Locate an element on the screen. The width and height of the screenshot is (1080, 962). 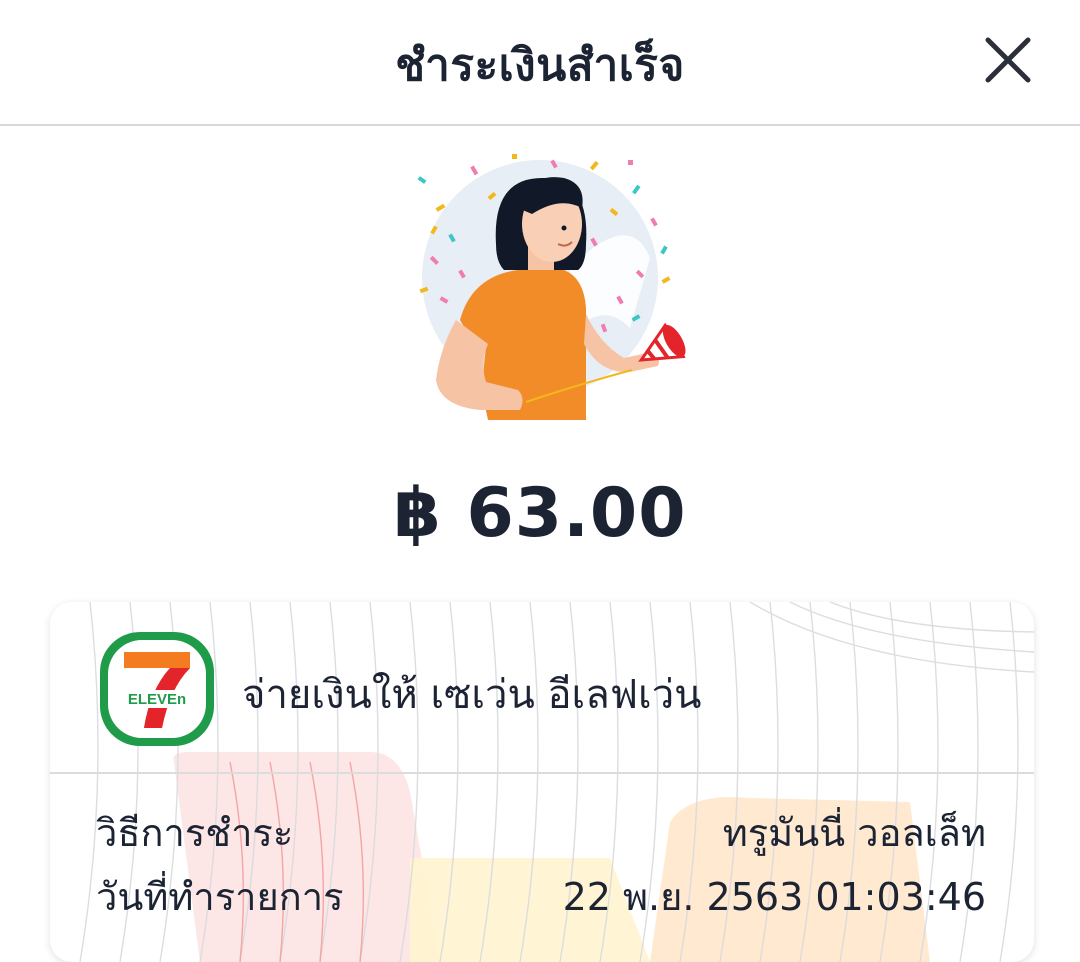
close-icon is located at coordinates (1008, 60).